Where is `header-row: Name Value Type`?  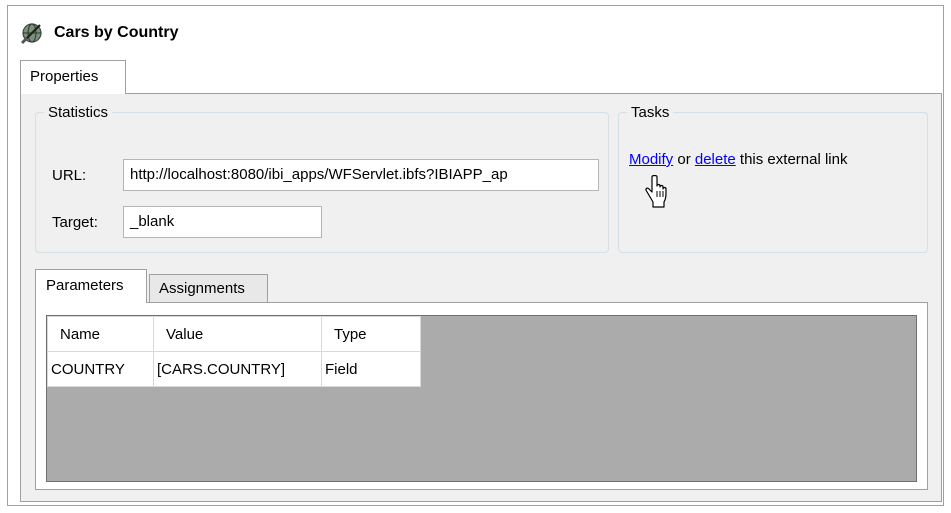
header-row: Name Value Type is located at coordinates (234, 334).